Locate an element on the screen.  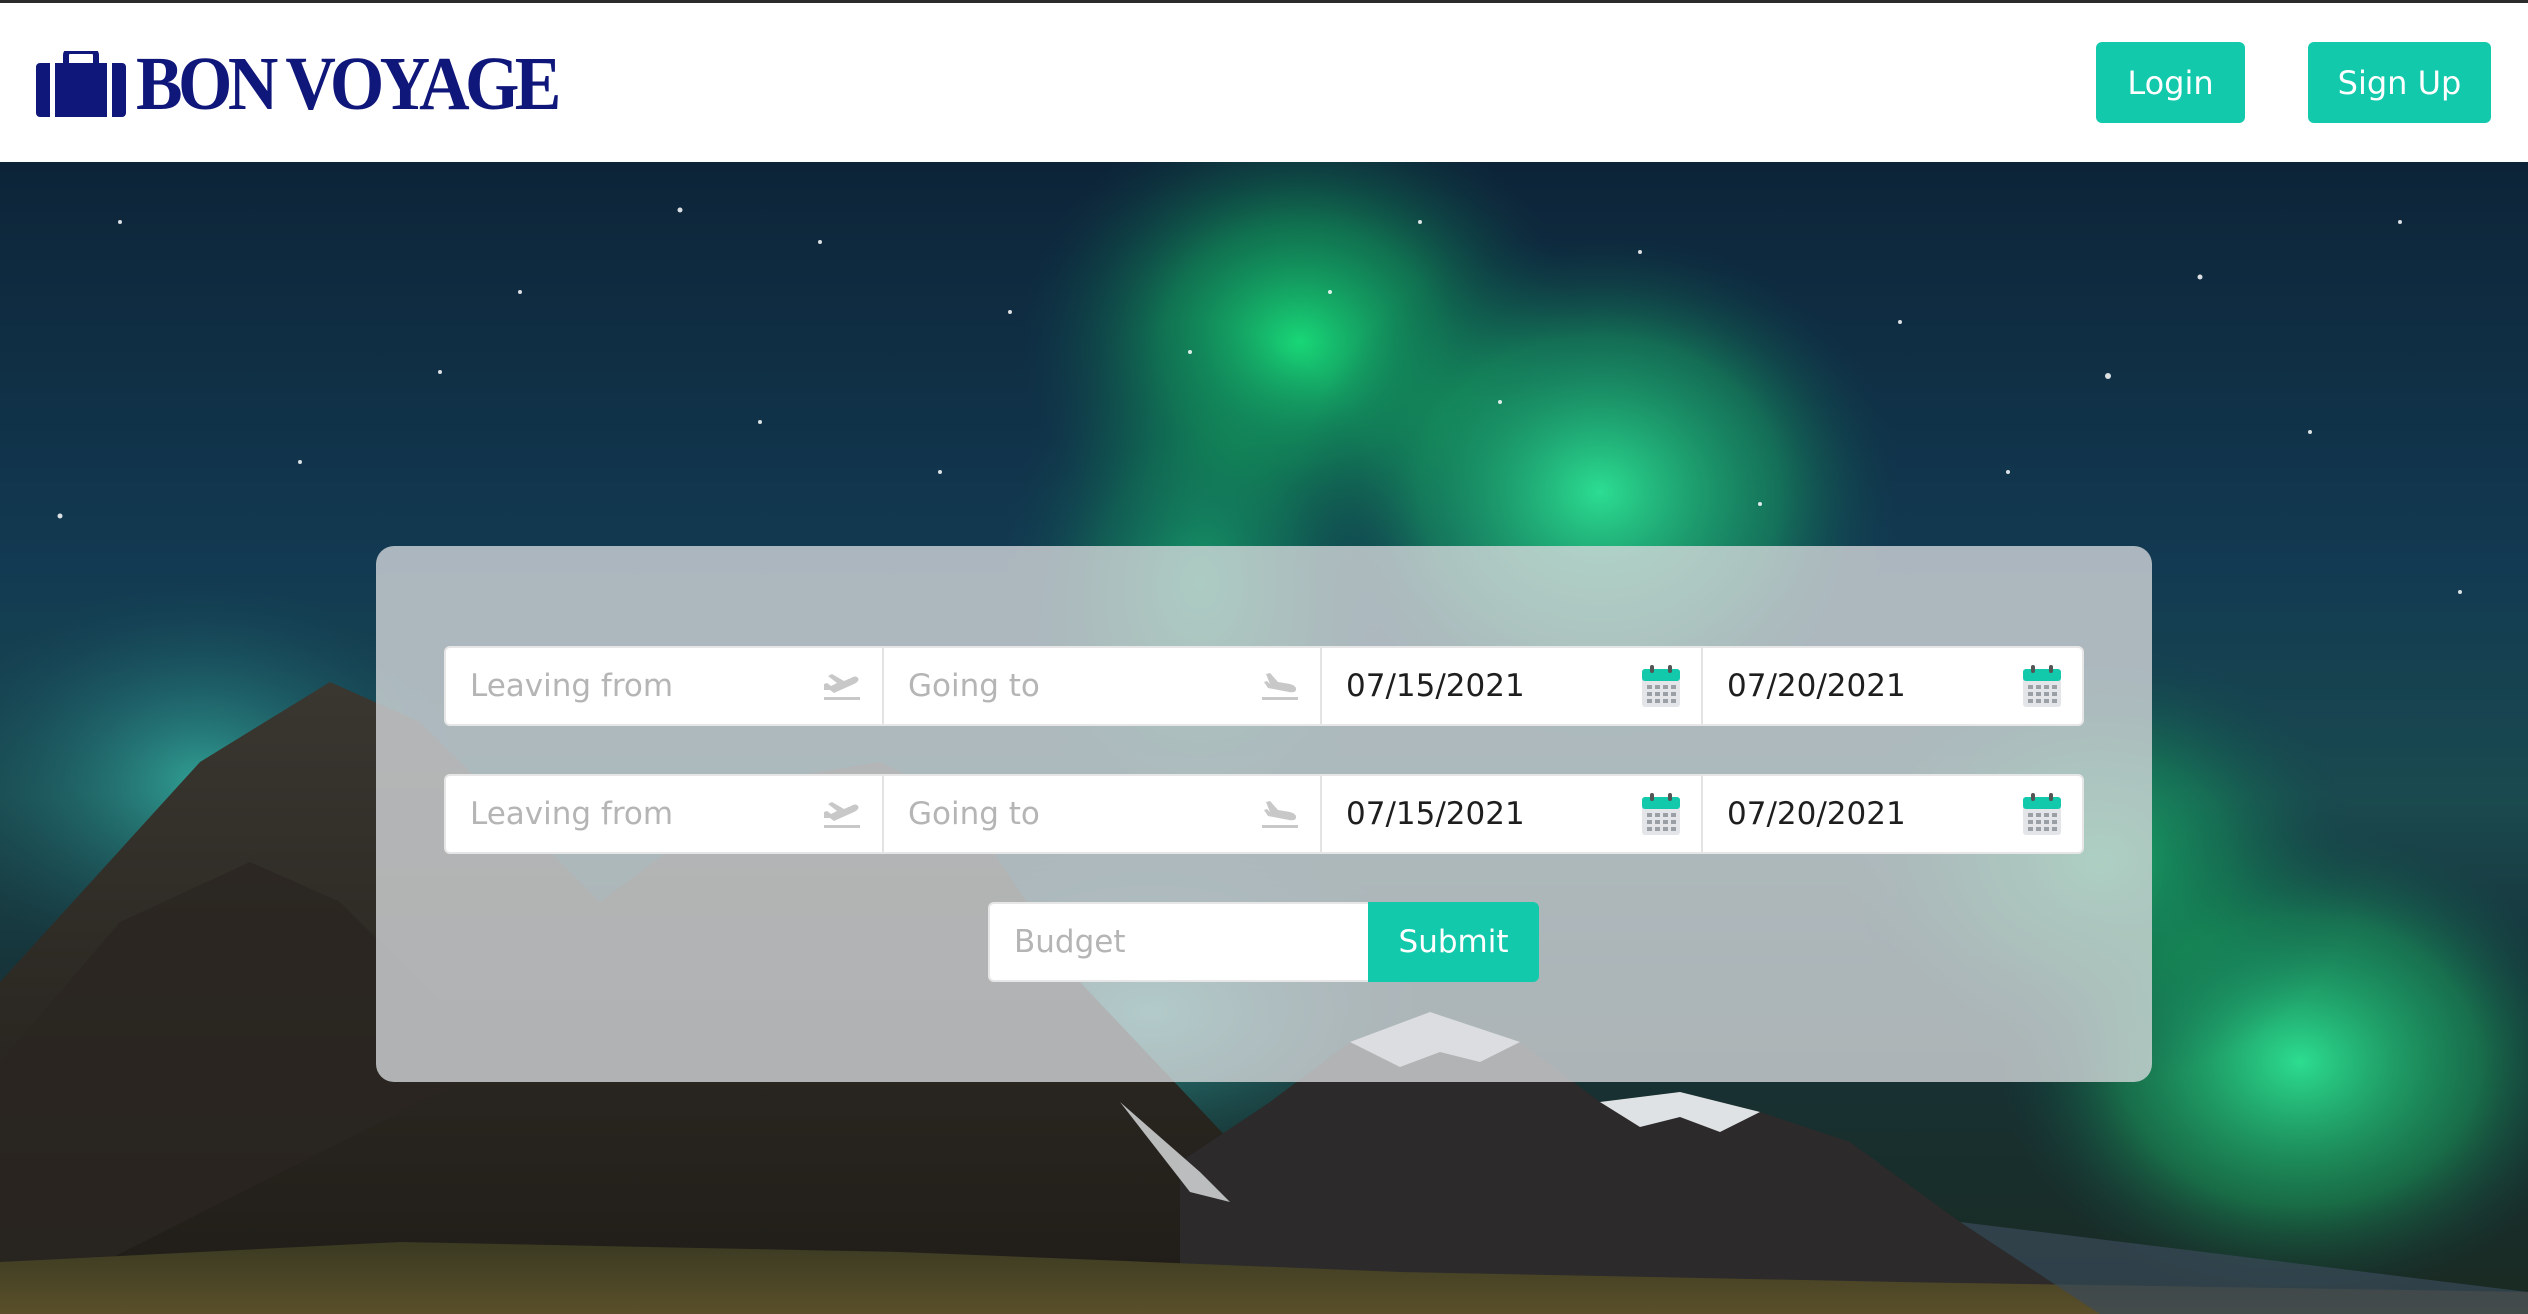
budget-row: Submit is located at coordinates (1263, 942).